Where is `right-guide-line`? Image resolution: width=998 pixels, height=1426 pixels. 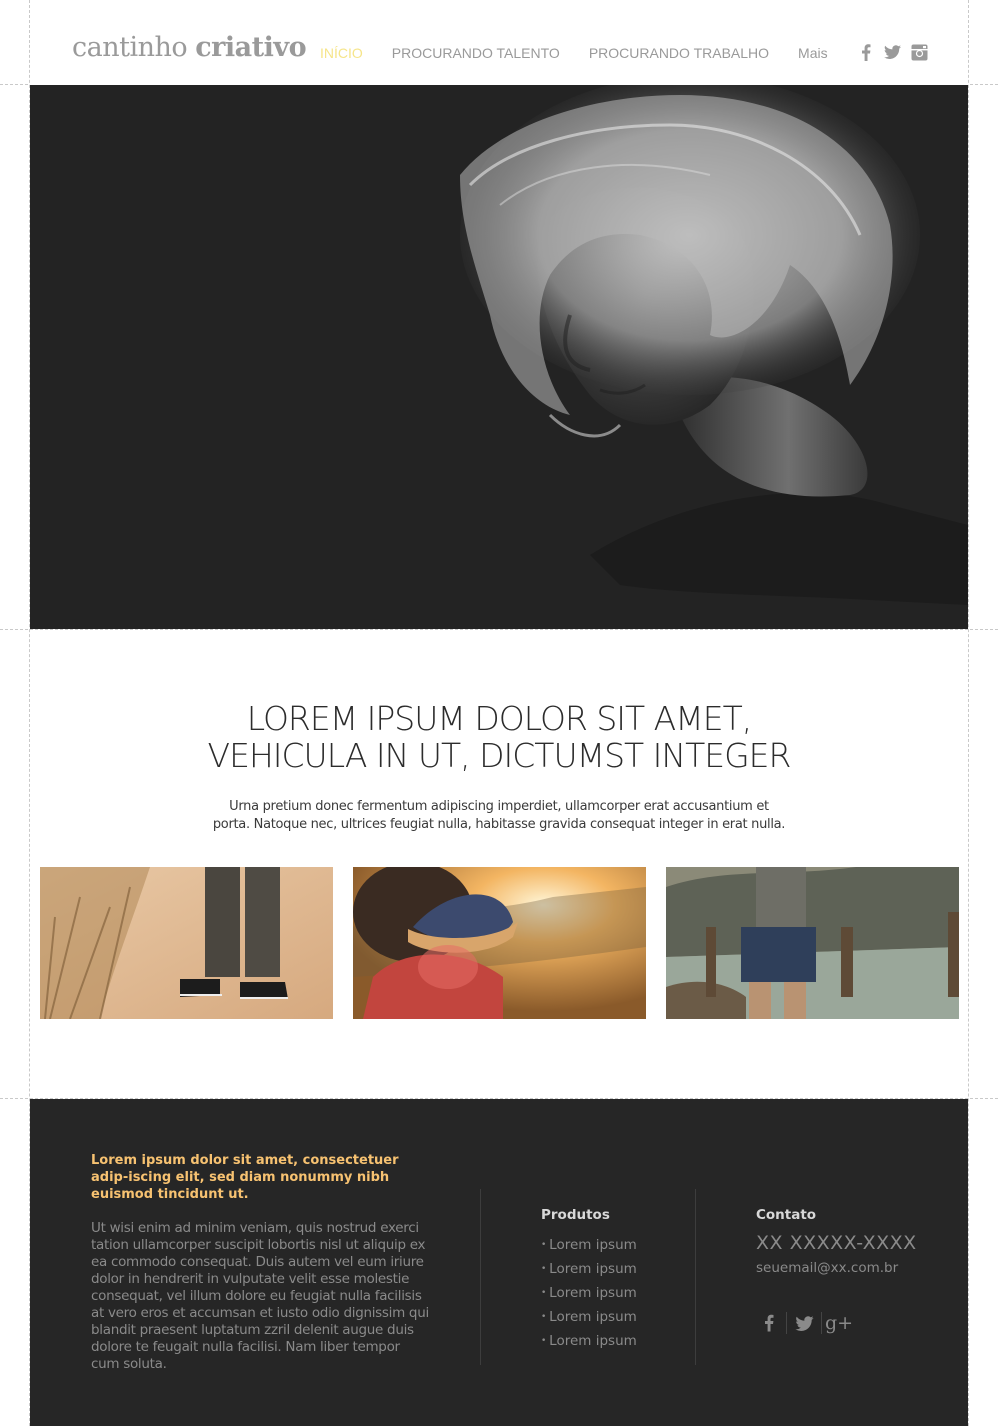
right-guide-line is located at coordinates (968, 713).